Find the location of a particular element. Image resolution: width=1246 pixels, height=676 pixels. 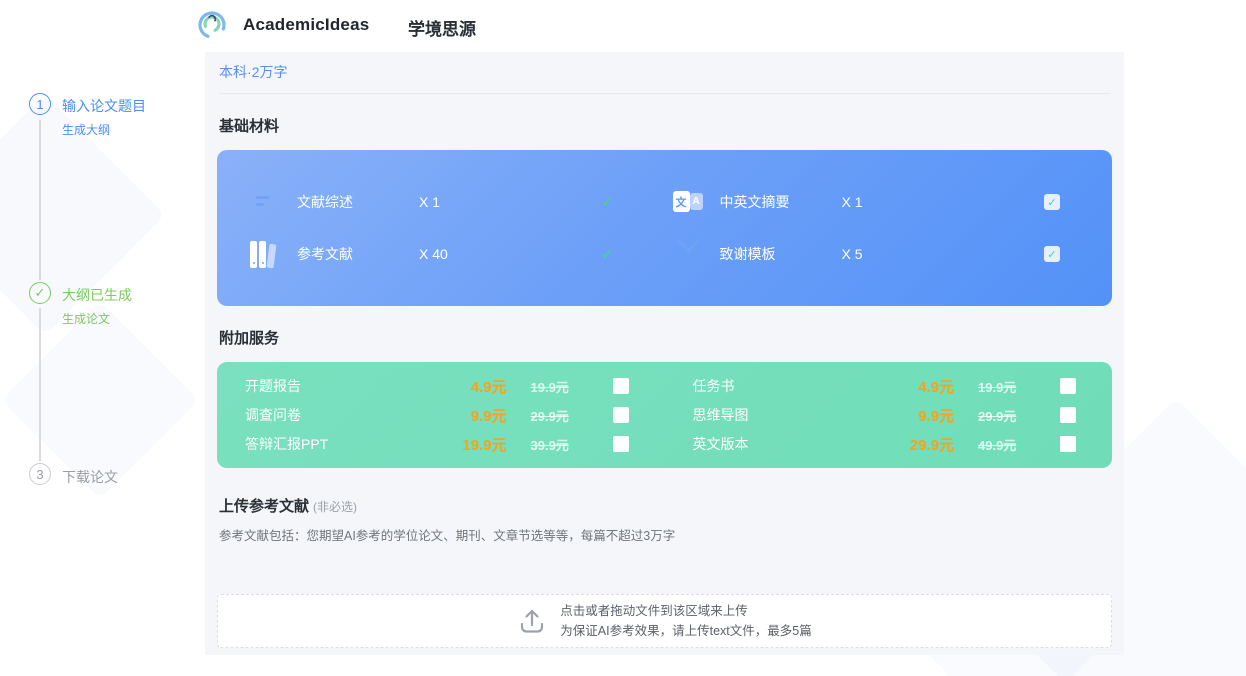

basic-item-abstract: 文A 中英文摘要 X 1 ✓ is located at coordinates (889, 202).